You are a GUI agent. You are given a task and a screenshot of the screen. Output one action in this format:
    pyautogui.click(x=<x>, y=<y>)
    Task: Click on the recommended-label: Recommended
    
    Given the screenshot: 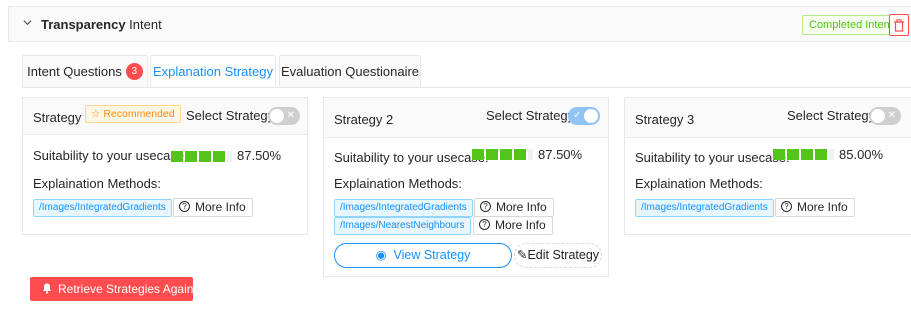 What is the action you would take?
    pyautogui.click(x=139, y=114)
    